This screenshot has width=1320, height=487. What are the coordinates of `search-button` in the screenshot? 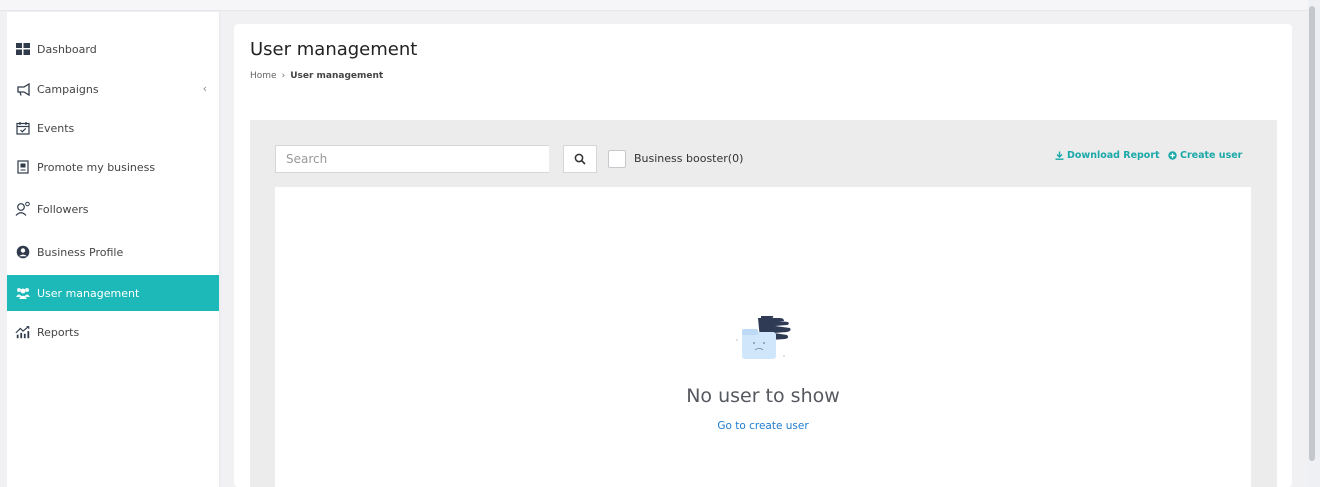 It's located at (580, 159).